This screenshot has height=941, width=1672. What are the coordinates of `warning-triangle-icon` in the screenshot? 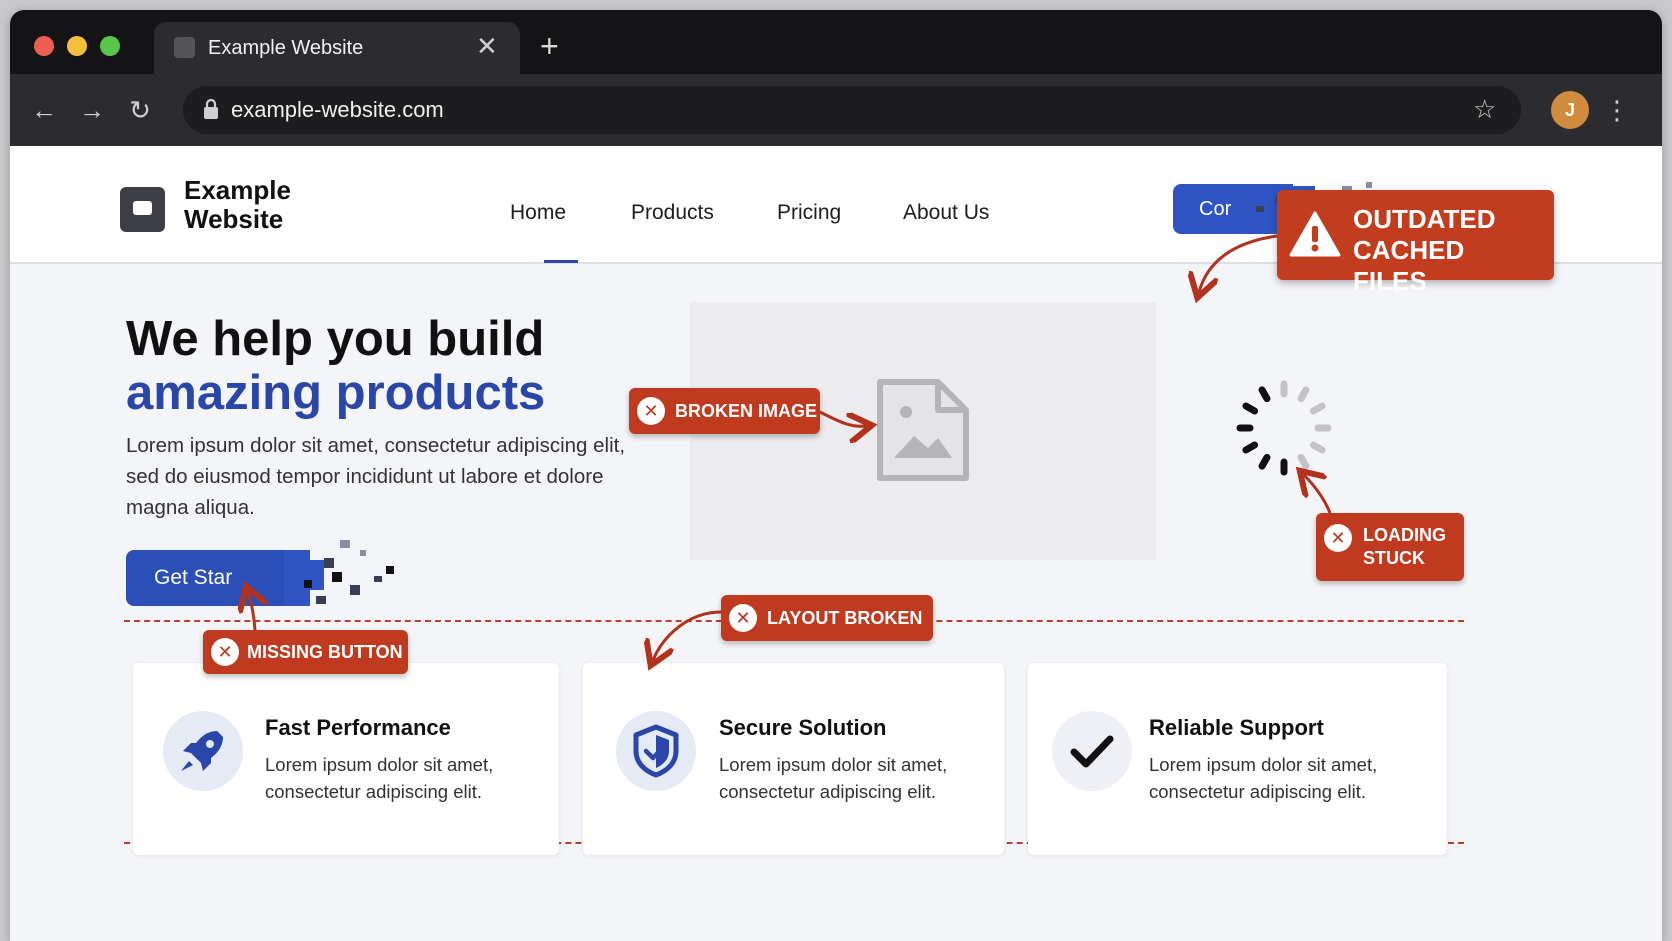 It's located at (1315, 234).